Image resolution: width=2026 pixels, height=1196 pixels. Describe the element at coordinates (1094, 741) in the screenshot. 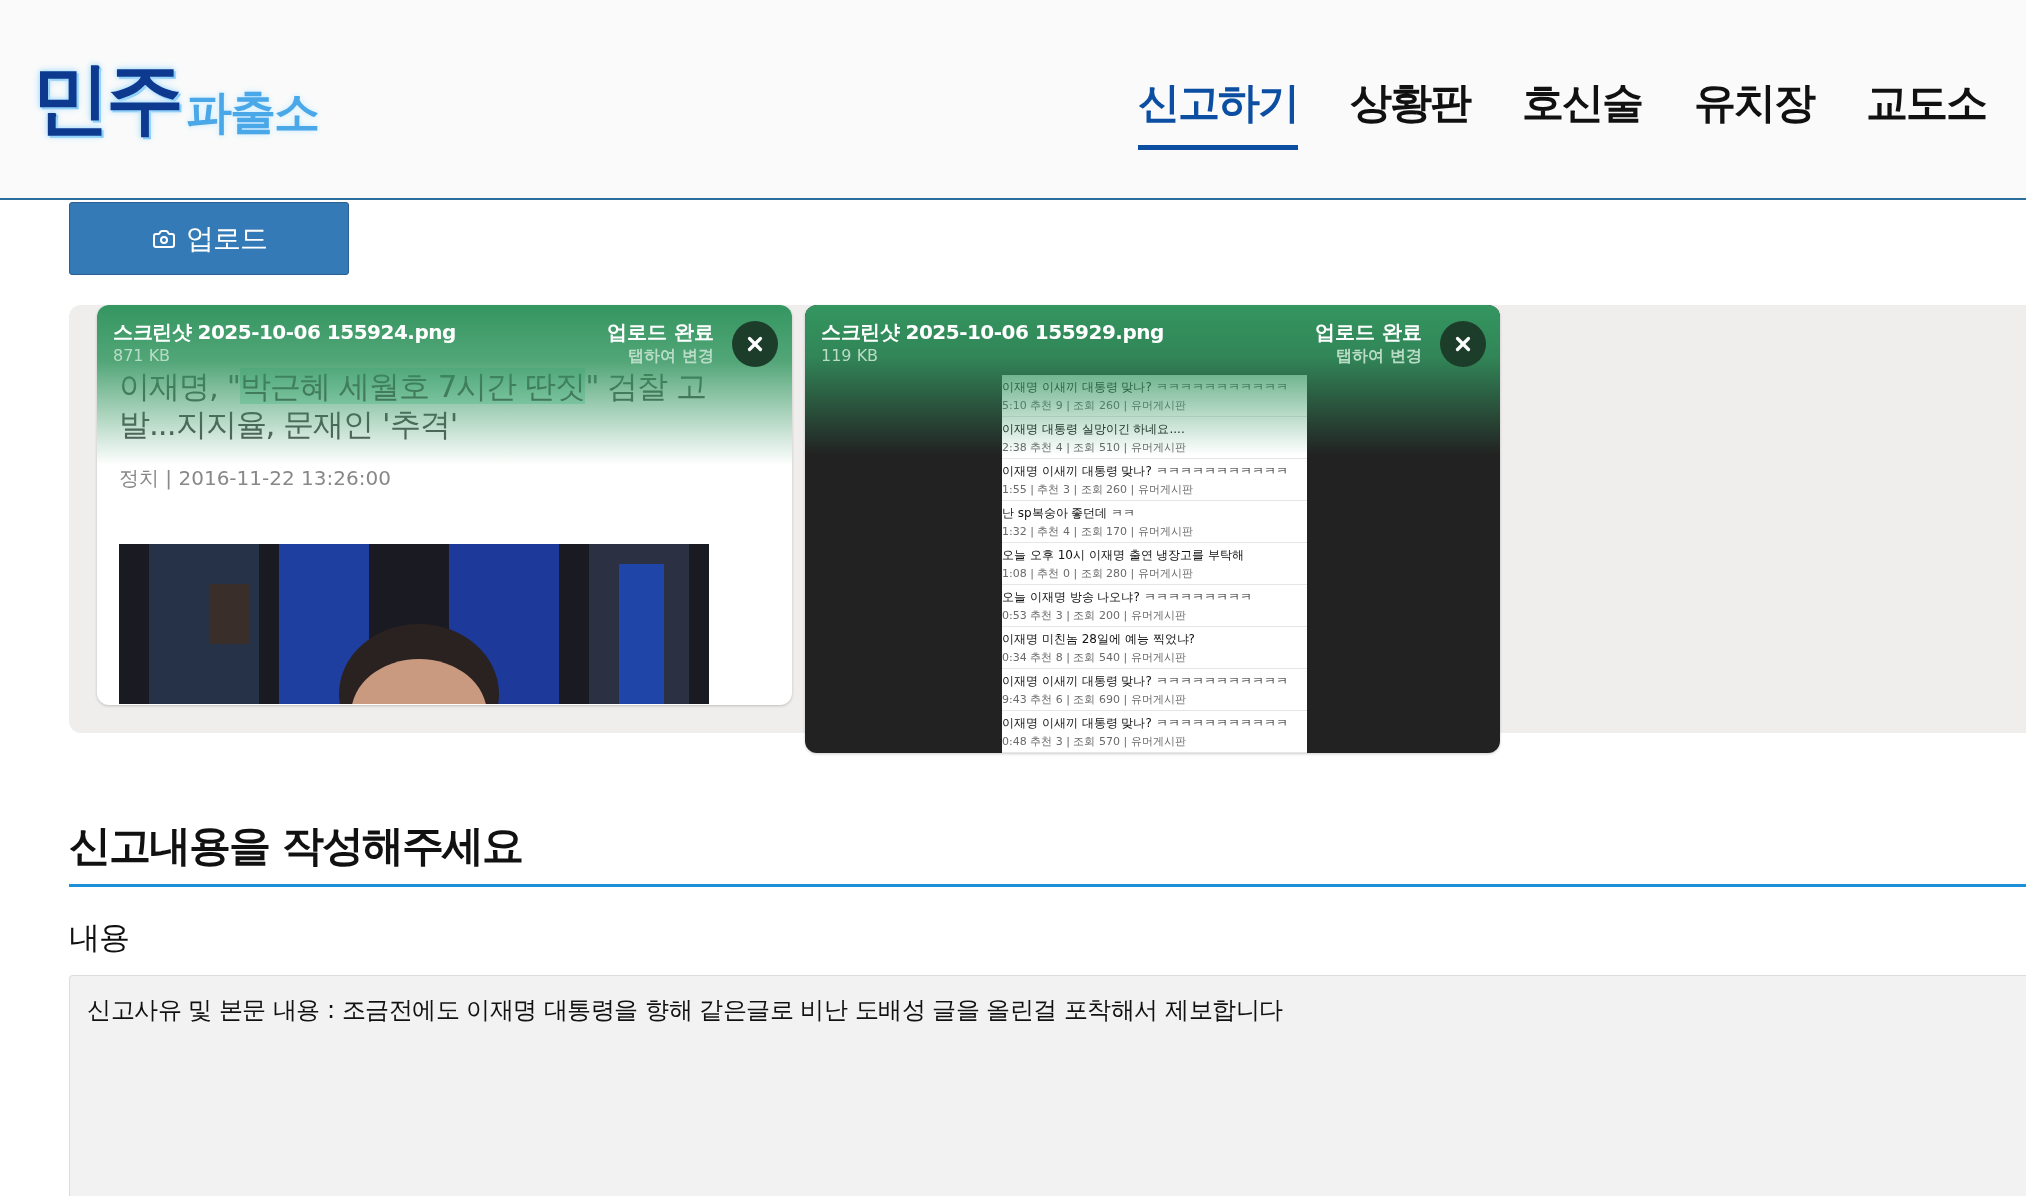

I see `post-meta: 0:48 추천 3 | 조회 570 | 유머게시판` at that location.